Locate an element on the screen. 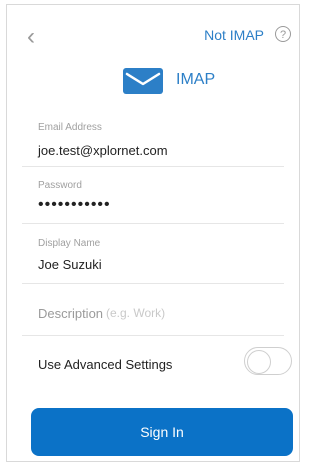 The width and height of the screenshot is (320, 464). password-field: ••••••••••• is located at coordinates (74, 205).